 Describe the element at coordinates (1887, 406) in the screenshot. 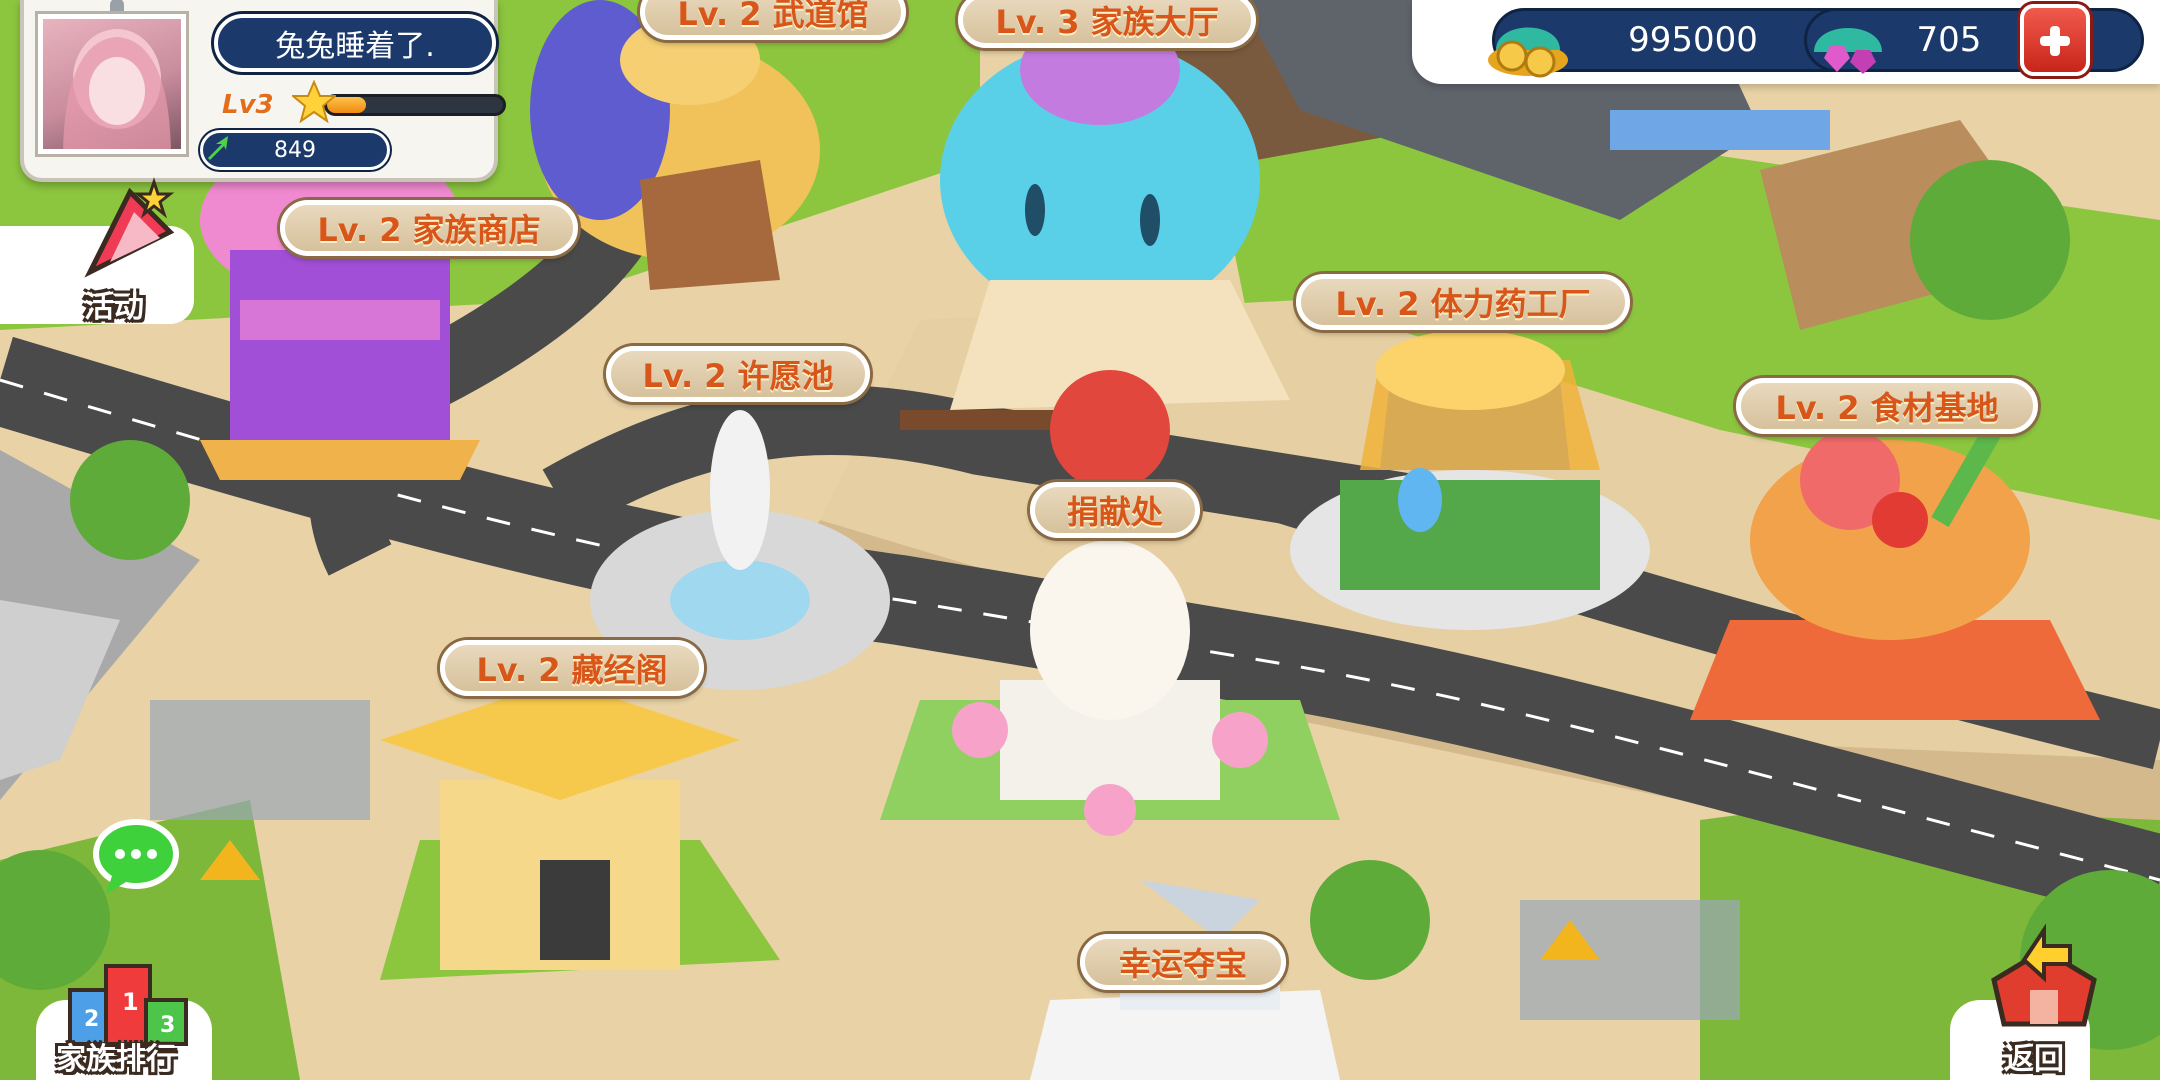

I see `food-base-label: Lv. 2 食材基地` at that location.